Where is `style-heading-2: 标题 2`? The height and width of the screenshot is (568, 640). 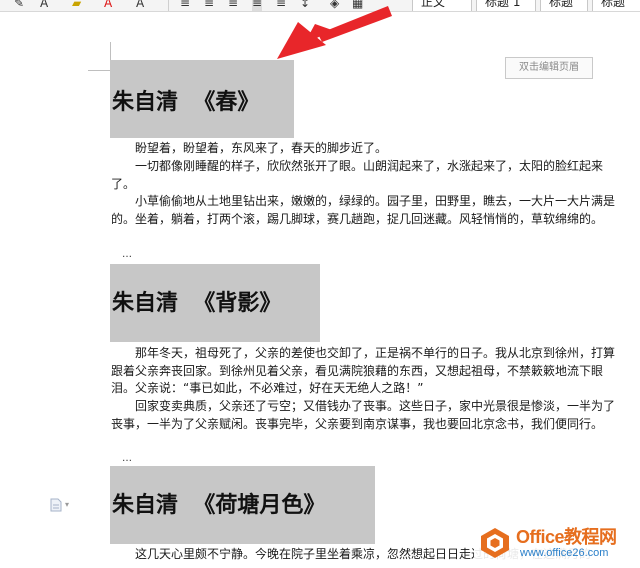
style-heading-2: 标题 2 is located at coordinates (564, 5).